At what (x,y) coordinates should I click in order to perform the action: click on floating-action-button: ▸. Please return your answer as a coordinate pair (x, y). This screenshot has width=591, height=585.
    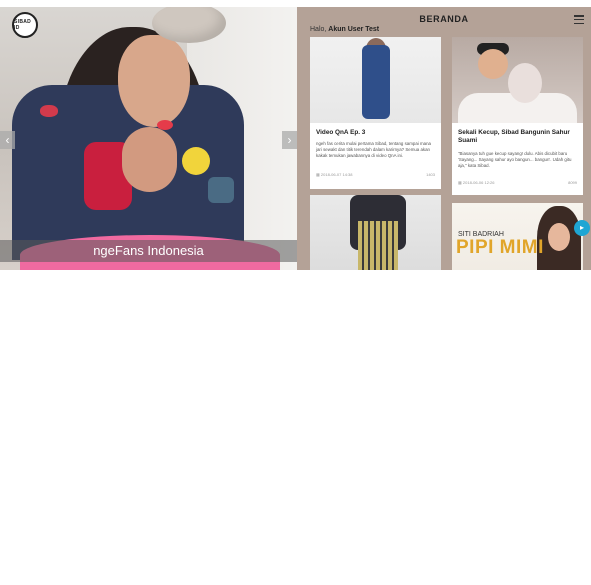
    Looking at the image, I should click on (582, 228).